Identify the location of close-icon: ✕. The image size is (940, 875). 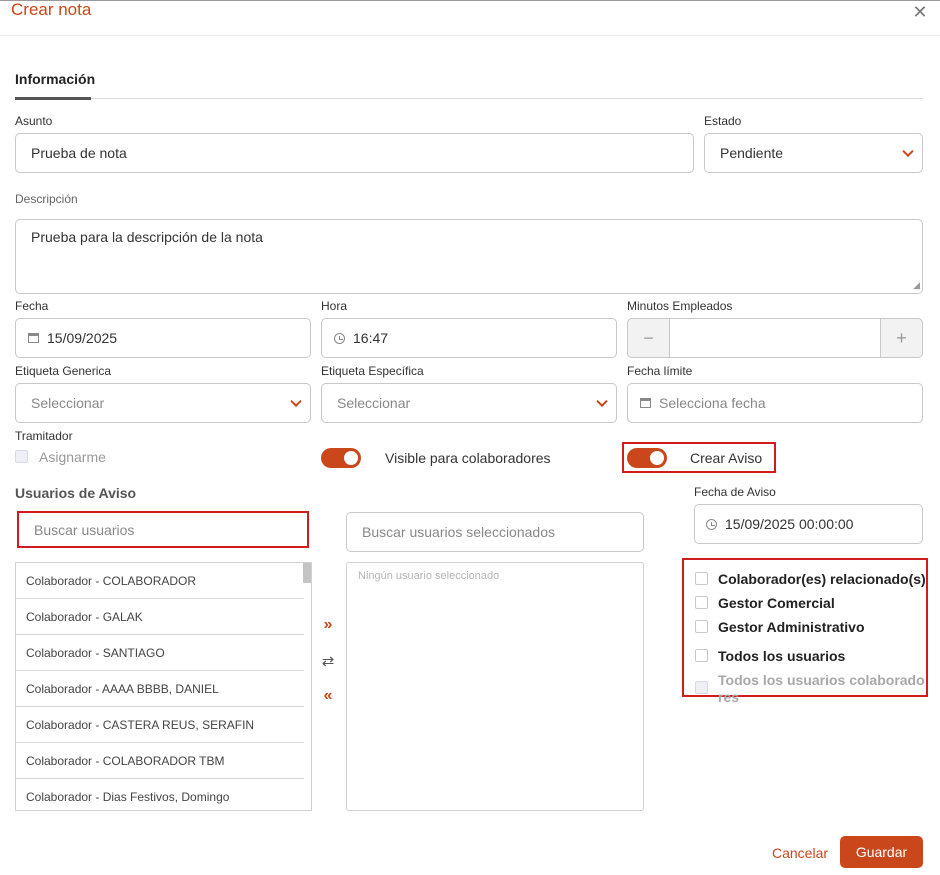
(920, 12).